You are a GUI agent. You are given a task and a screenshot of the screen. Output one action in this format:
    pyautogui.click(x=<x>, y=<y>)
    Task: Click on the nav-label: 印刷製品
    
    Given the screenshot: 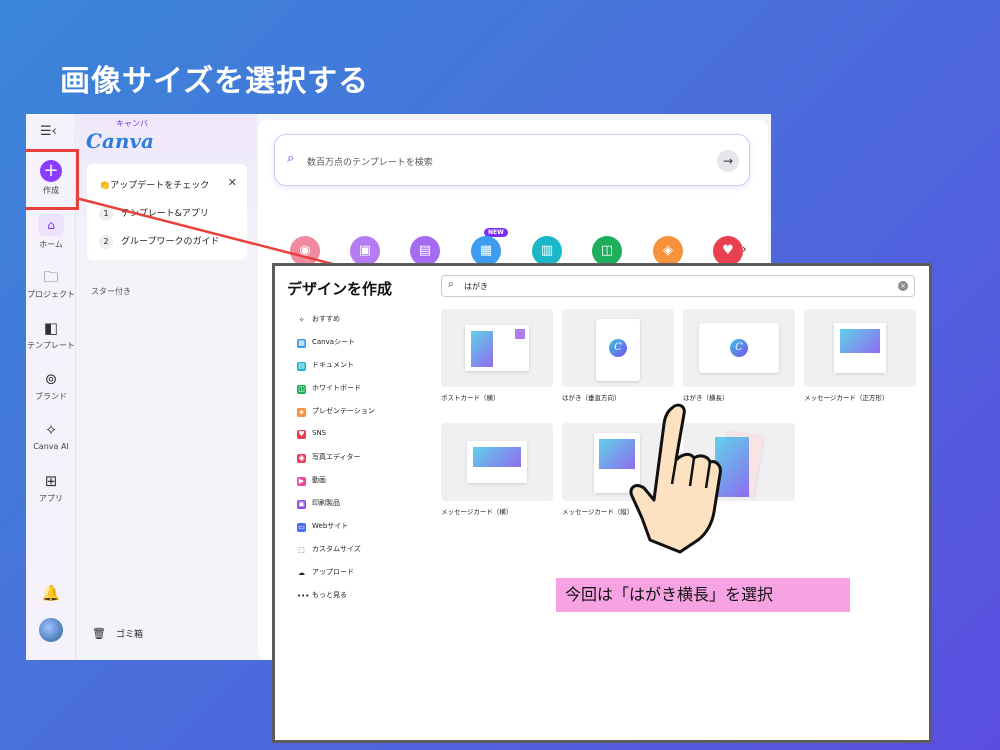 What is the action you would take?
    pyautogui.click(x=326, y=503)
    